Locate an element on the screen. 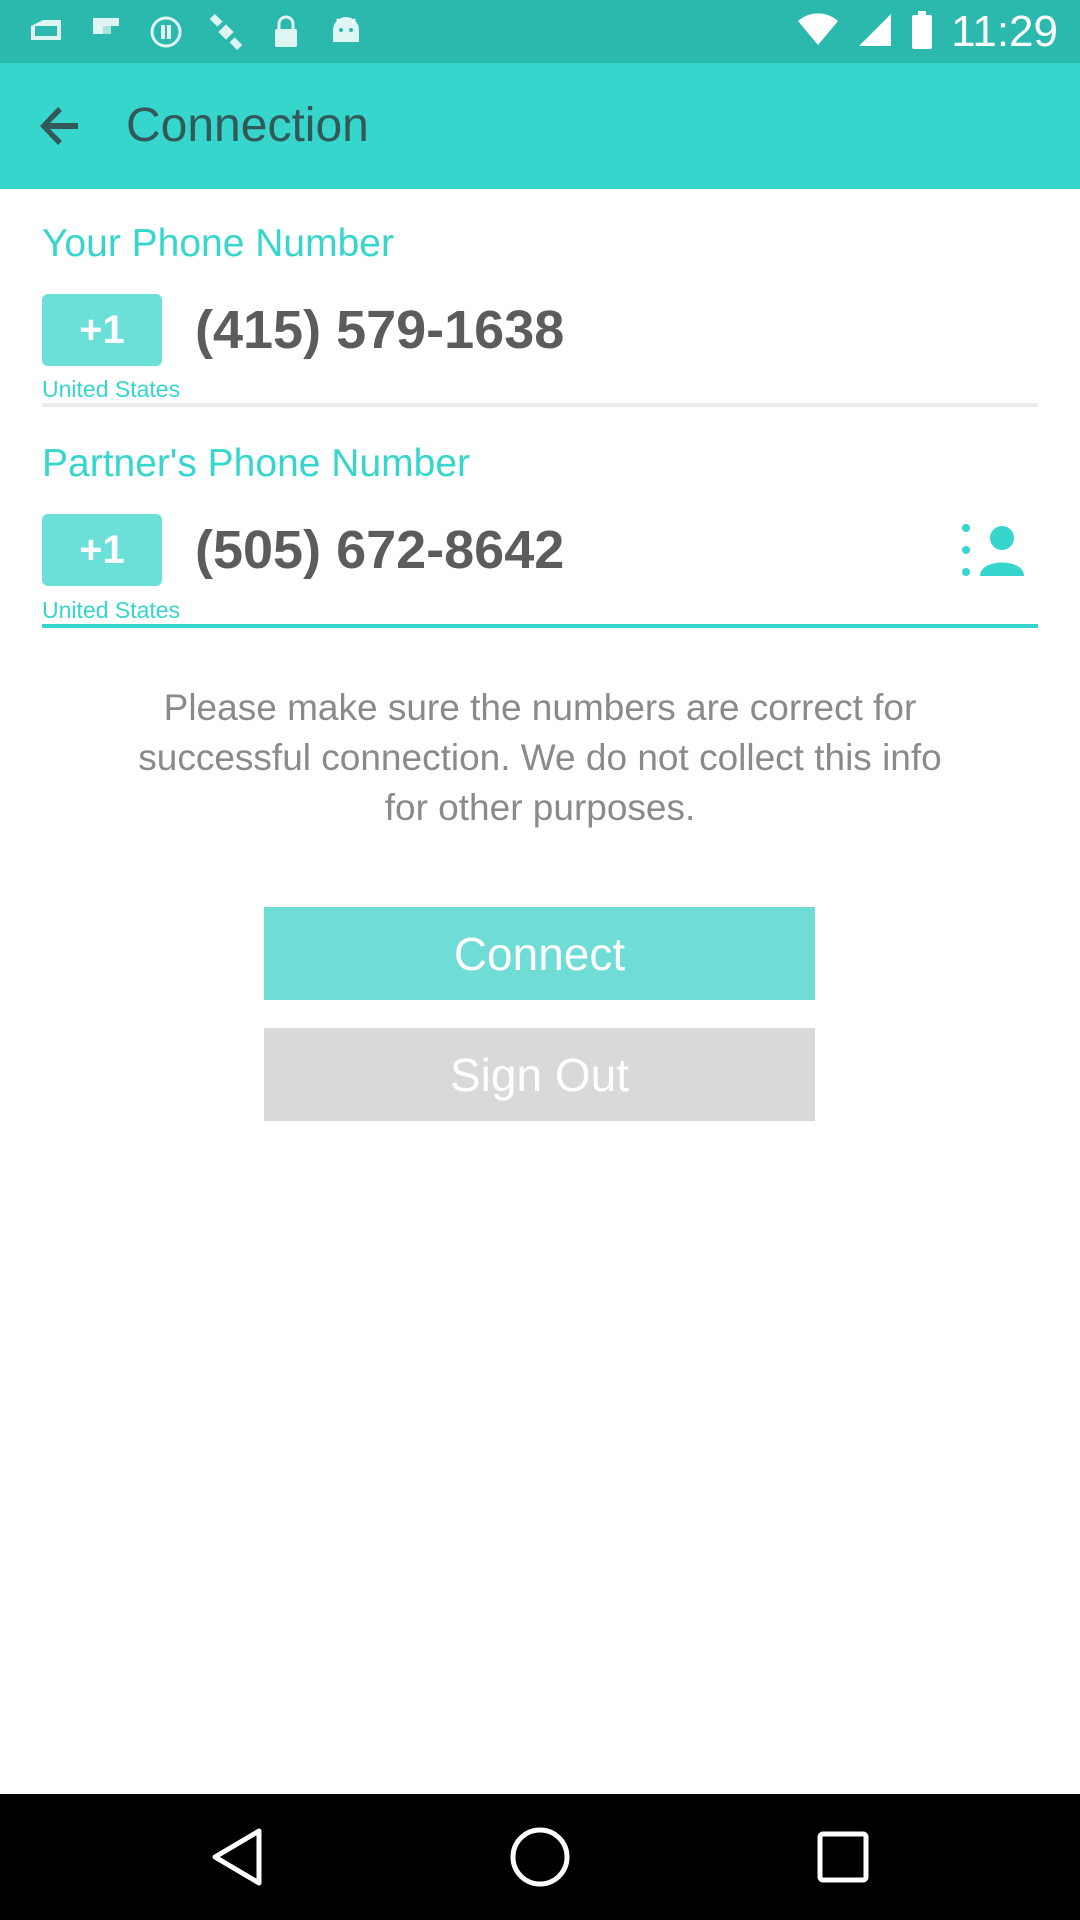  your-country-code-button: +1 is located at coordinates (102, 330).